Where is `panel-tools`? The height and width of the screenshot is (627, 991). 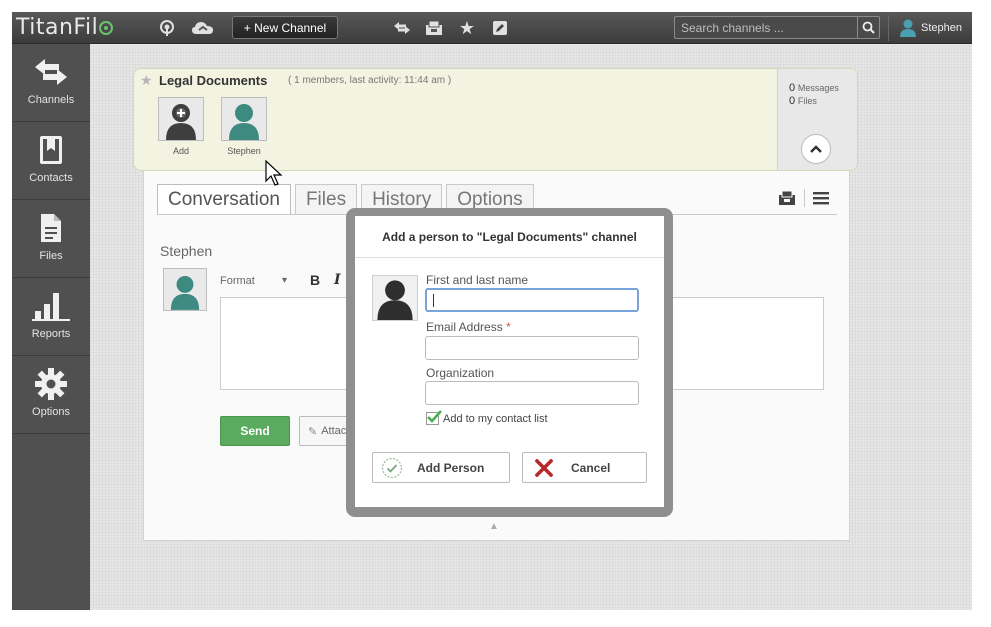
panel-tools is located at coordinates (803, 198).